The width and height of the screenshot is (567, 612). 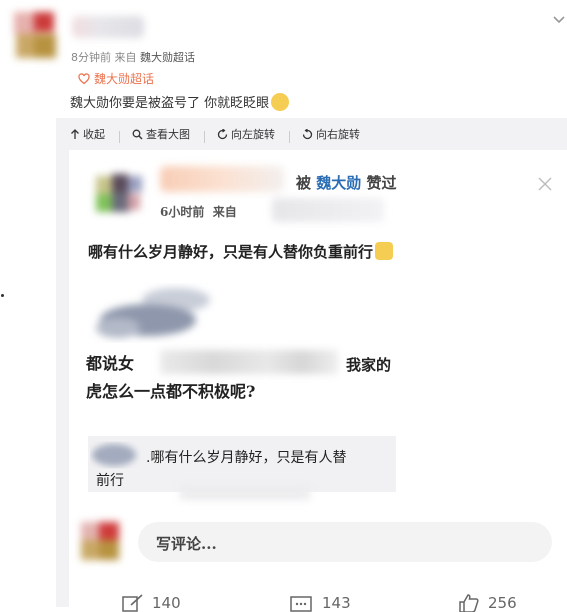 I want to click on card-time: 6小时前, so click(x=182, y=212).